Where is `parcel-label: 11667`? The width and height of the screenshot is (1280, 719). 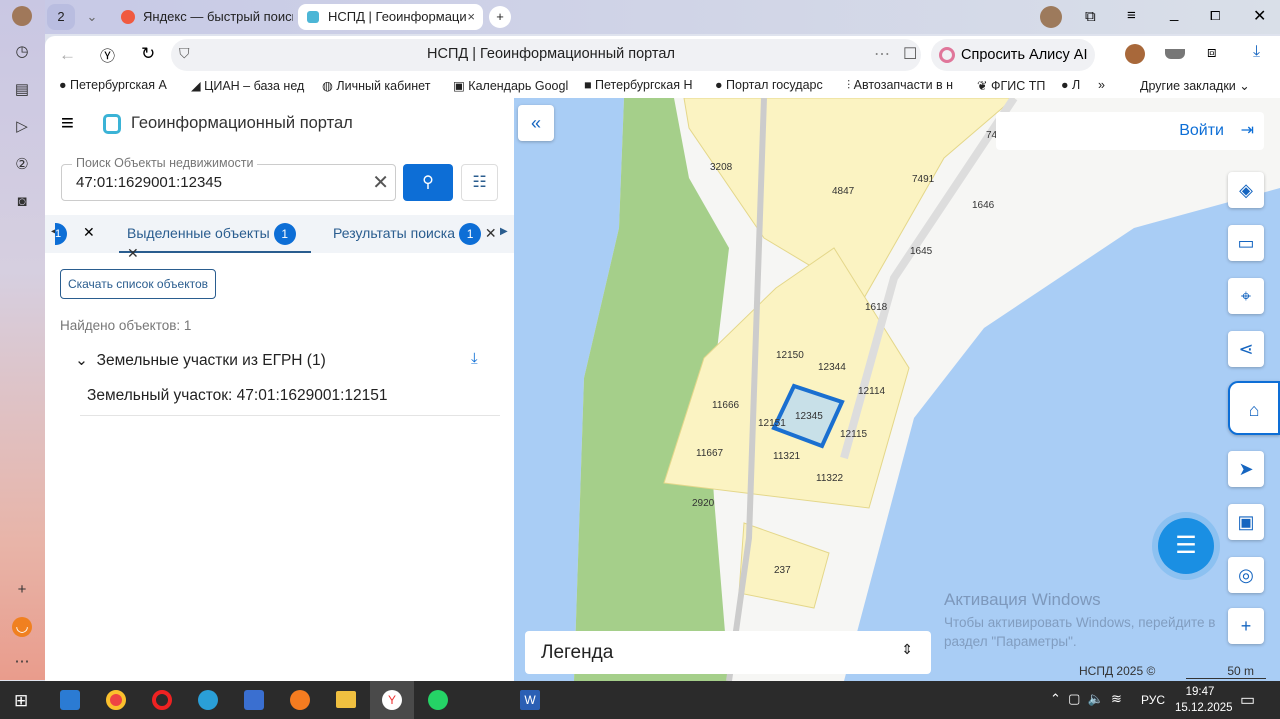
parcel-label: 11667 is located at coordinates (710, 453).